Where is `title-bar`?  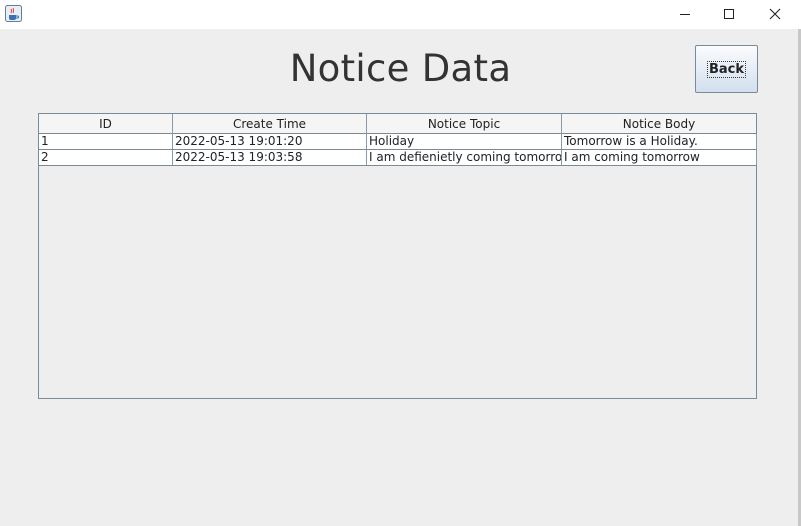 title-bar is located at coordinates (400, 14).